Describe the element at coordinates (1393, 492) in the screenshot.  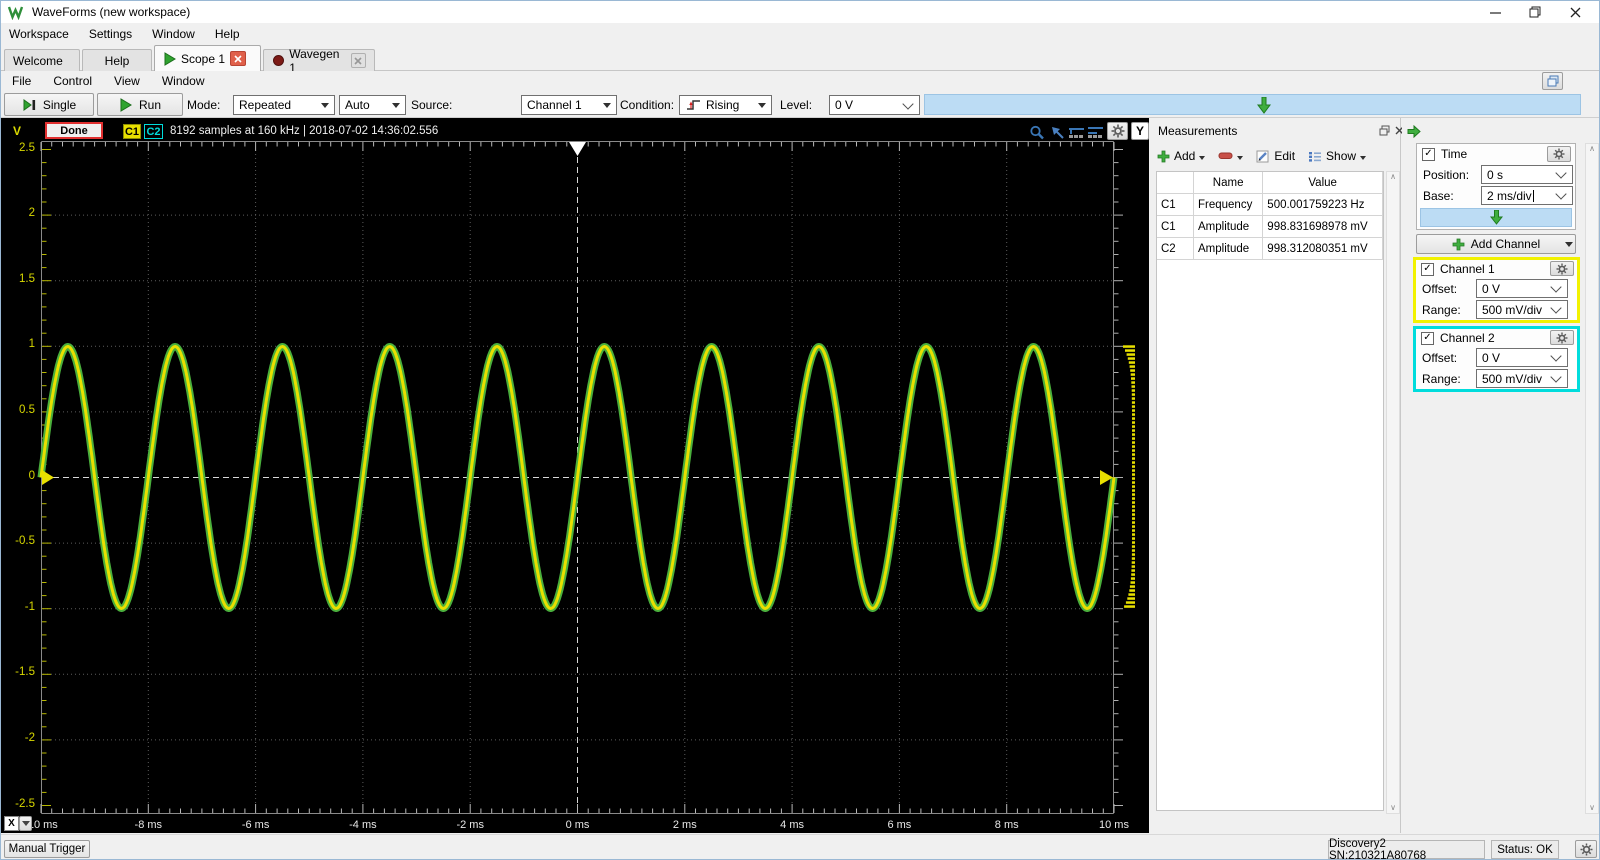
I see `measurements-scrollbar: ∧ ∨` at that location.